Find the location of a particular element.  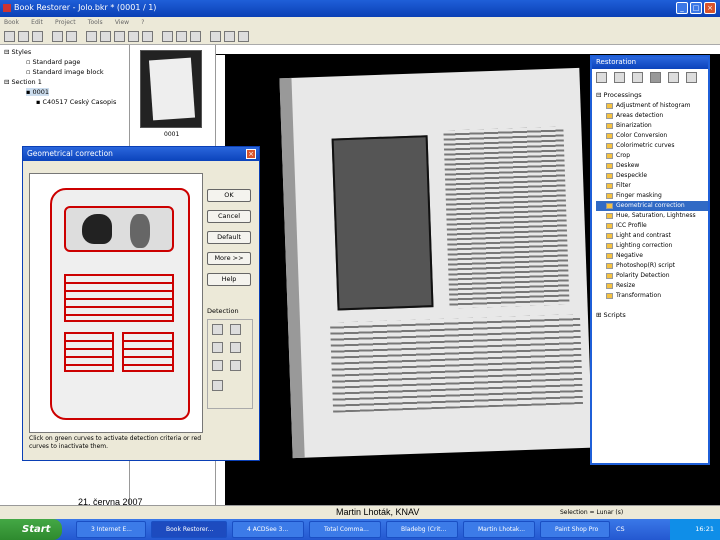

processings-root: ⊟ Processings is located at coordinates (619, 95).